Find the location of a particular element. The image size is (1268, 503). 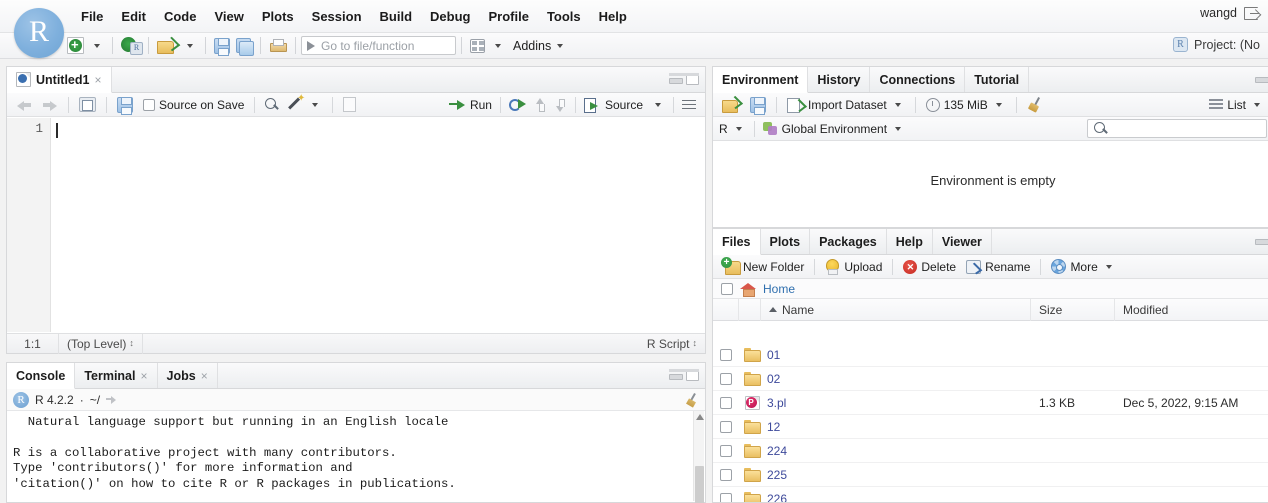

select-all-checkbox is located at coordinates (727, 288).